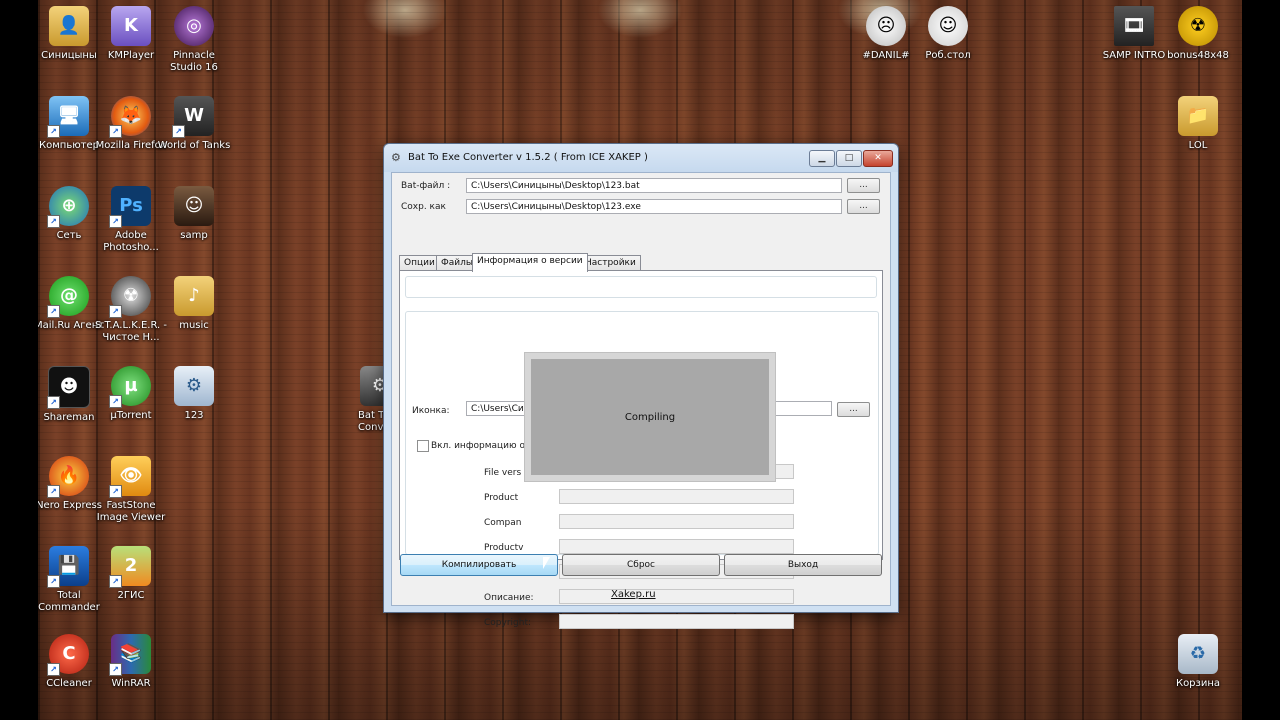  What do you see at coordinates (654, 185) in the screenshot?
I see `bat-file-input: C:\Users\Синицыны\Desktop\123.bat` at bounding box center [654, 185].